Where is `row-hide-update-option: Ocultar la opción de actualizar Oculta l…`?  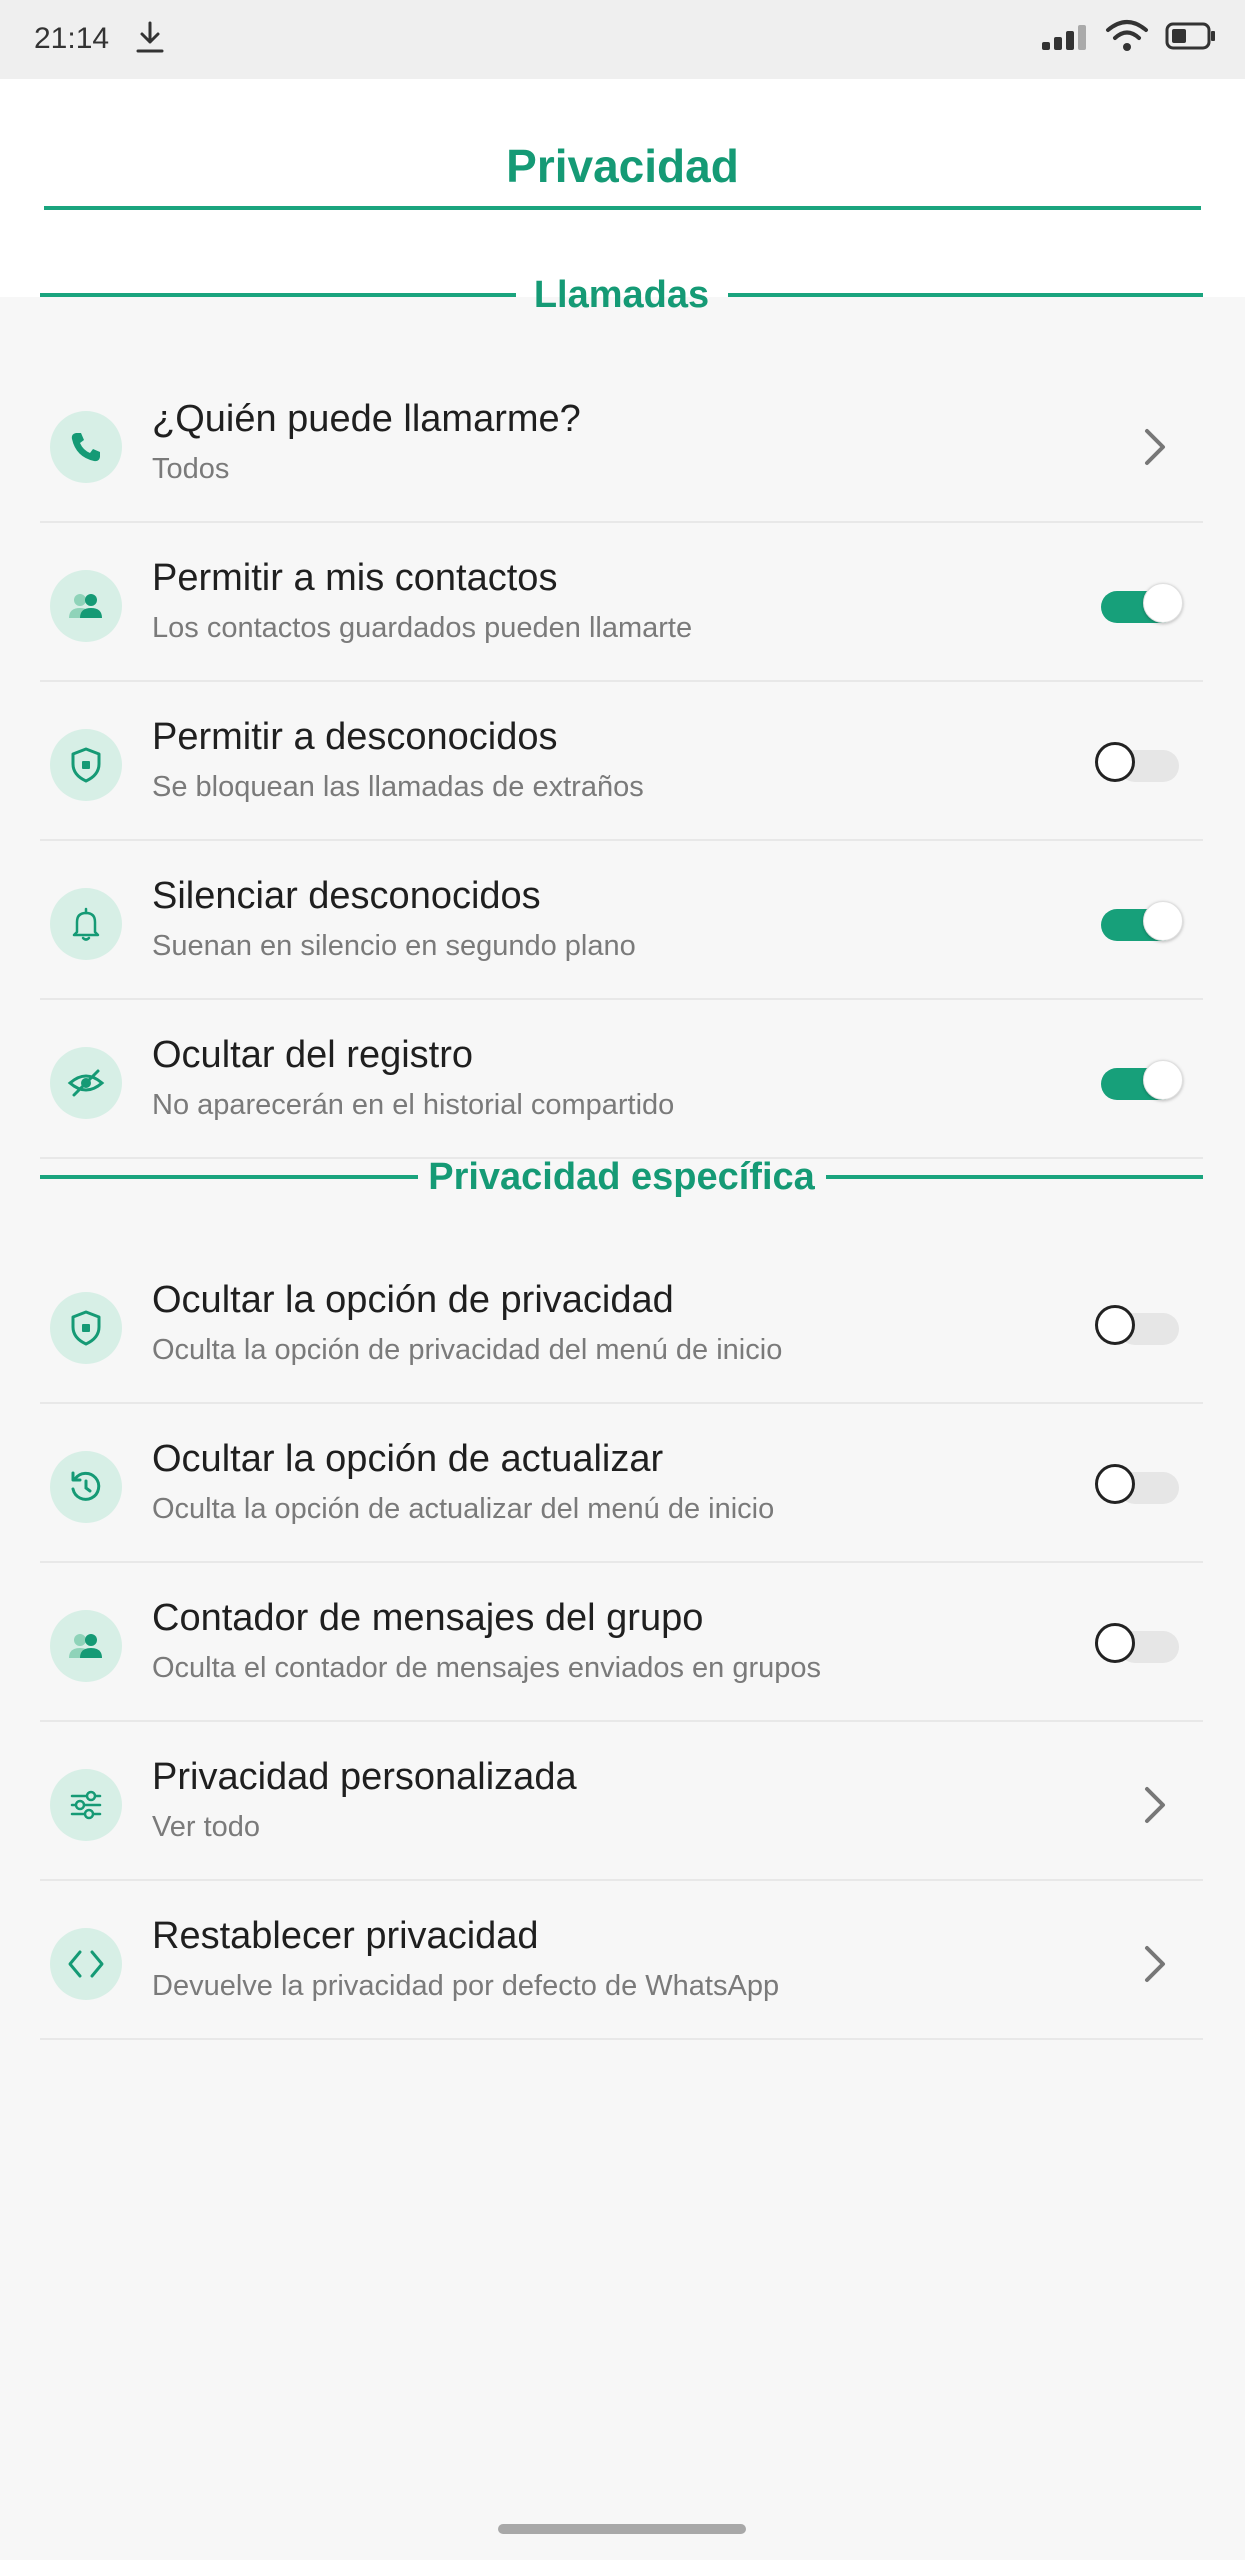
row-hide-update-option: Ocultar la opción de actualizar Oculta l… is located at coordinates (621, 1483).